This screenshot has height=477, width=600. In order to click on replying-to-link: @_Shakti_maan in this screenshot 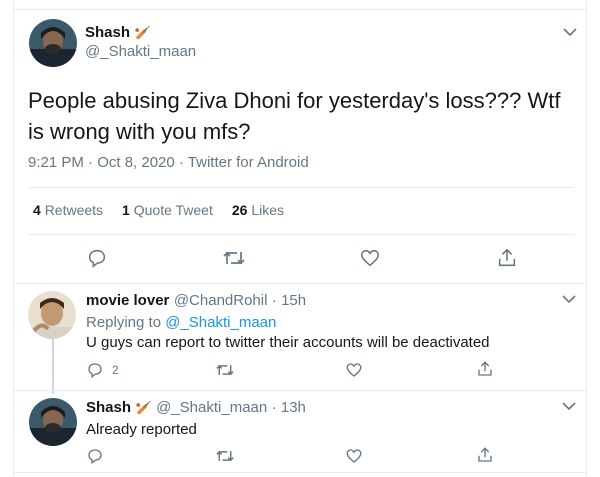, I will do `click(220, 322)`.